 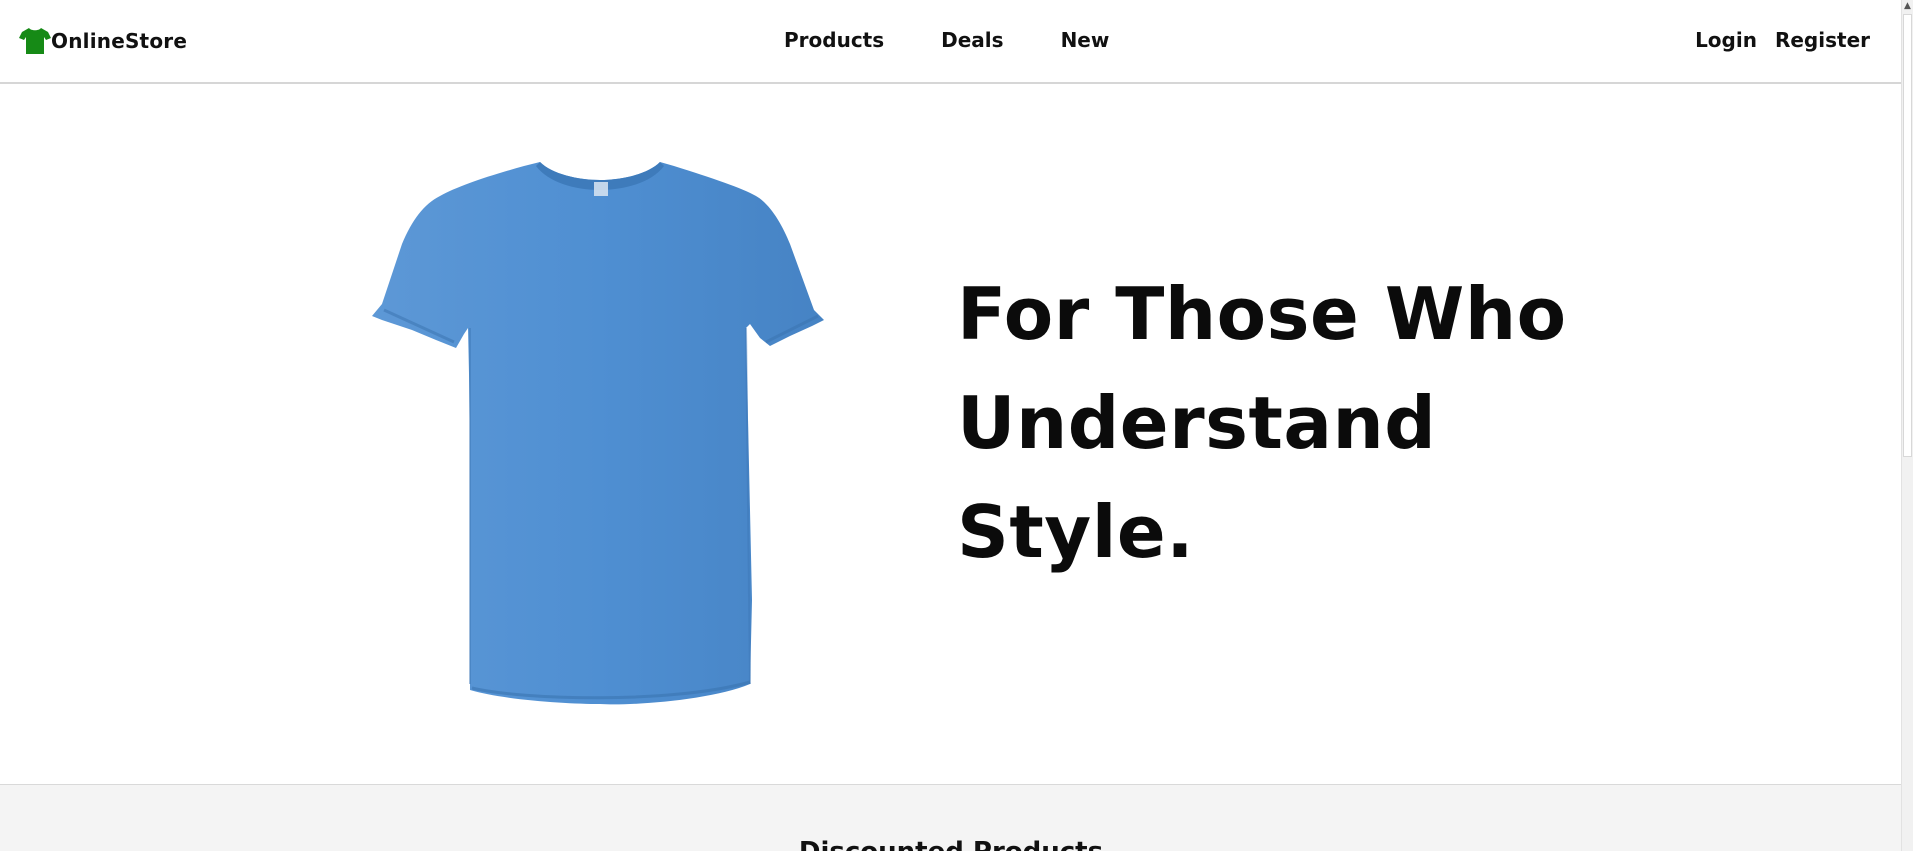 I want to click on hero-headline-line1: For Those Who, so click(x=1262, y=314).